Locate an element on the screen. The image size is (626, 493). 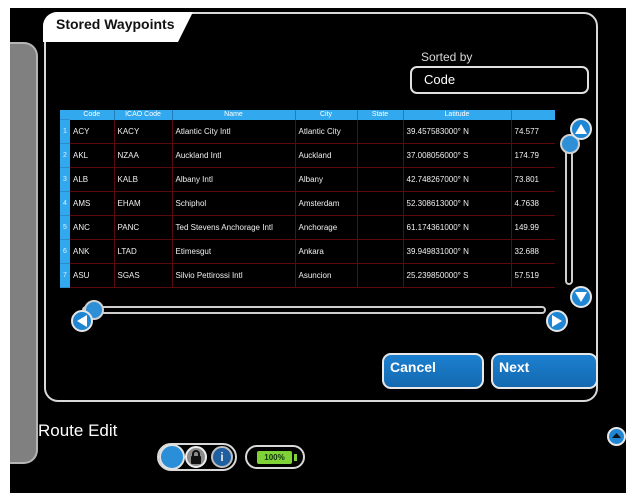
cell-latitude: 52.308613000° N is located at coordinates (457, 203).